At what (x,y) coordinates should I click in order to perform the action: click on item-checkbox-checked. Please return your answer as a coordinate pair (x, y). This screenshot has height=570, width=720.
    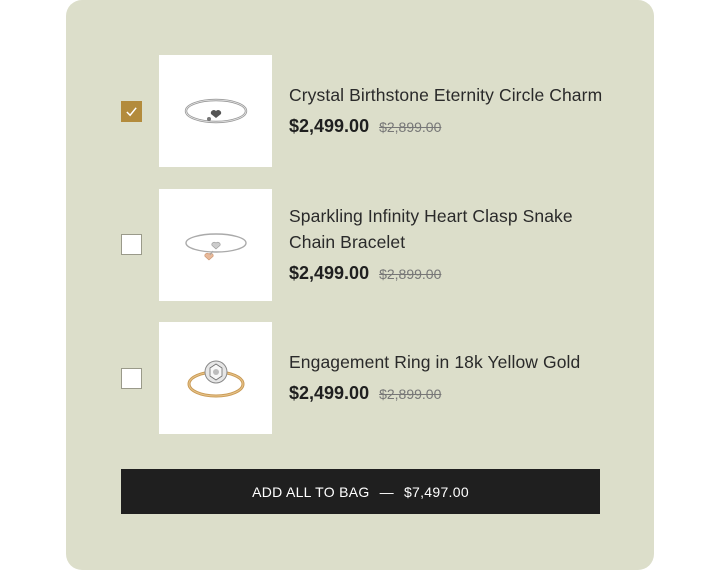
    Looking at the image, I should click on (131, 111).